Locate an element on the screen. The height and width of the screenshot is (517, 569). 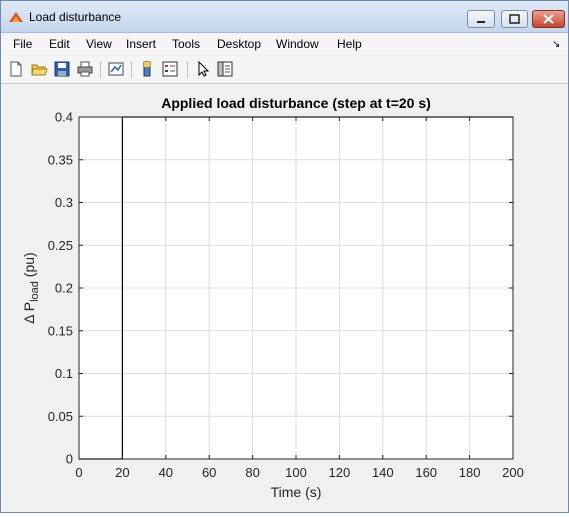
y-axis-label: Δ Pload (pu) is located at coordinates (31, 287).